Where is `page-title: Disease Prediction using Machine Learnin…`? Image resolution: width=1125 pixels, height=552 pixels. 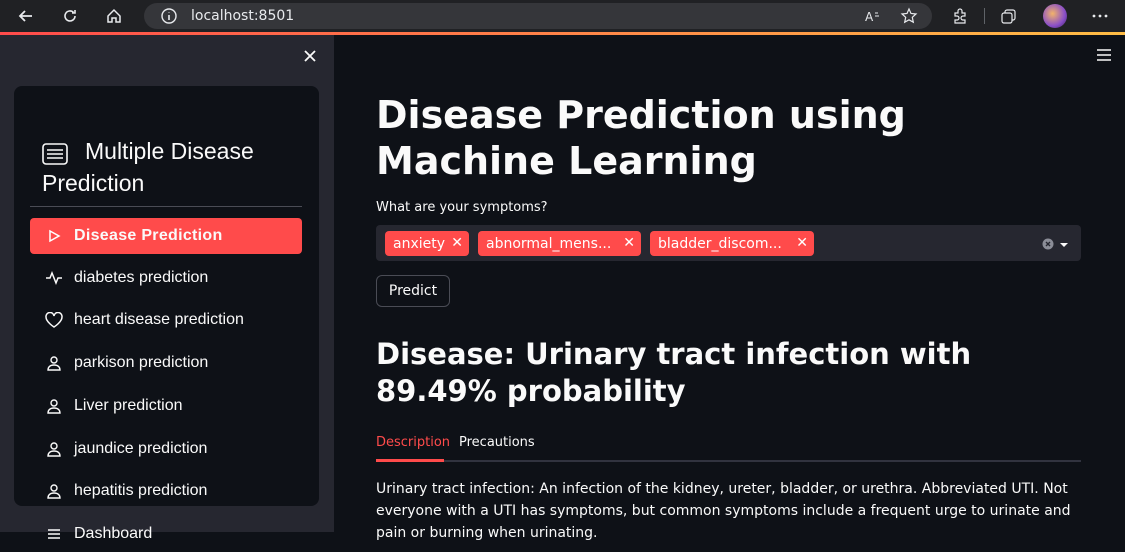
page-title: Disease Prediction using Machine Learnin… is located at coordinates (641, 138).